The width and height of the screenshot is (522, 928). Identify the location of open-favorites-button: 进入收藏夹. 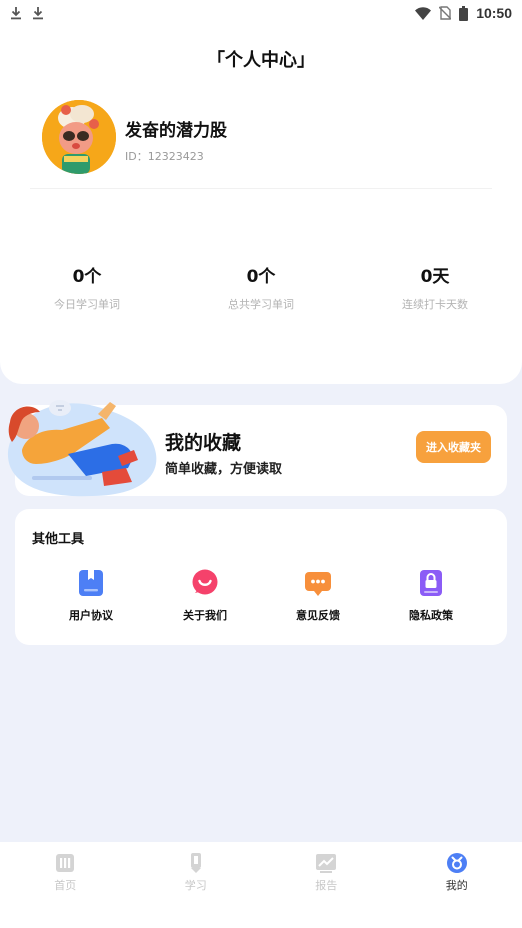
(453, 447).